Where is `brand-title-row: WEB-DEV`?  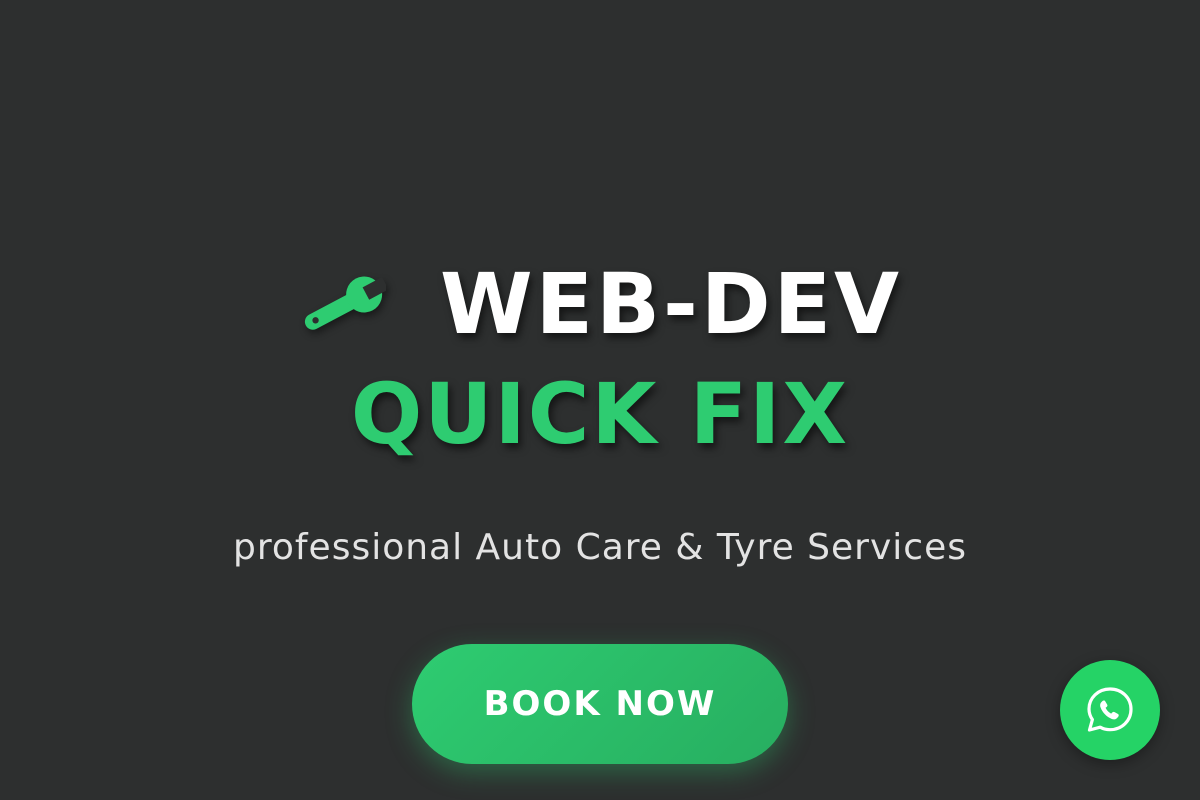 brand-title-row: WEB-DEV is located at coordinates (600, 304).